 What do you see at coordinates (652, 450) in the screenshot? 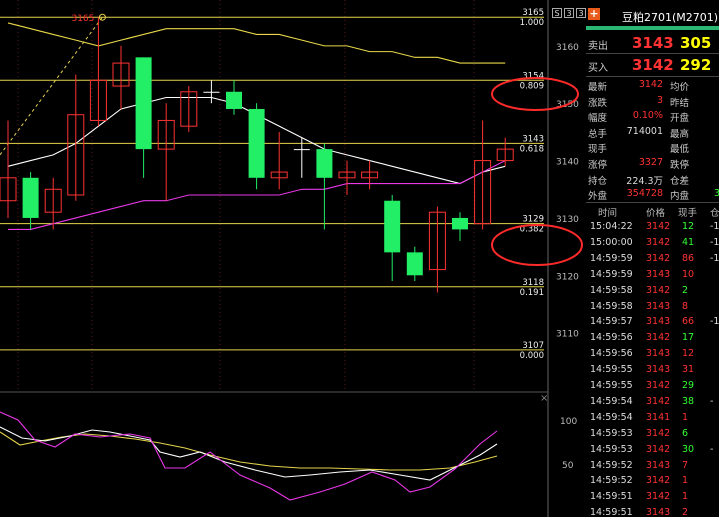
I see `tick-row: 14:59:53 3142 30 -` at bounding box center [652, 450].